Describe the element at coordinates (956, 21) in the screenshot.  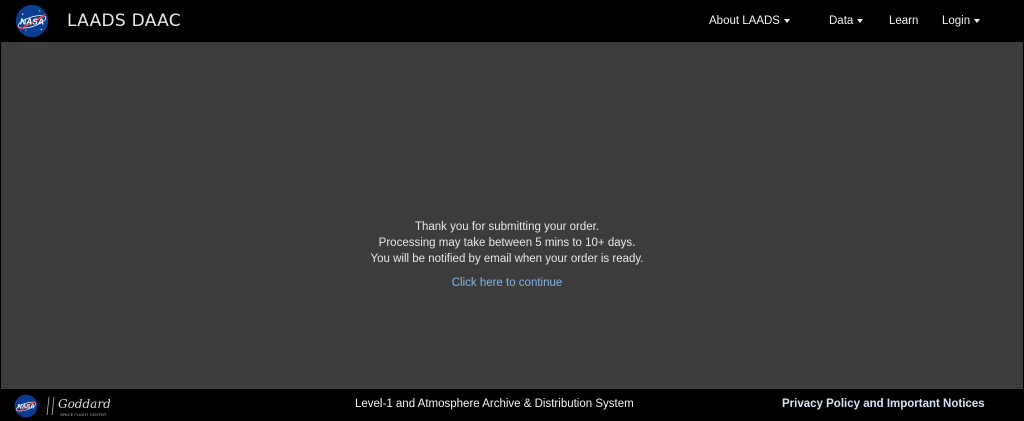
I see `nav-login-label: Login` at that location.